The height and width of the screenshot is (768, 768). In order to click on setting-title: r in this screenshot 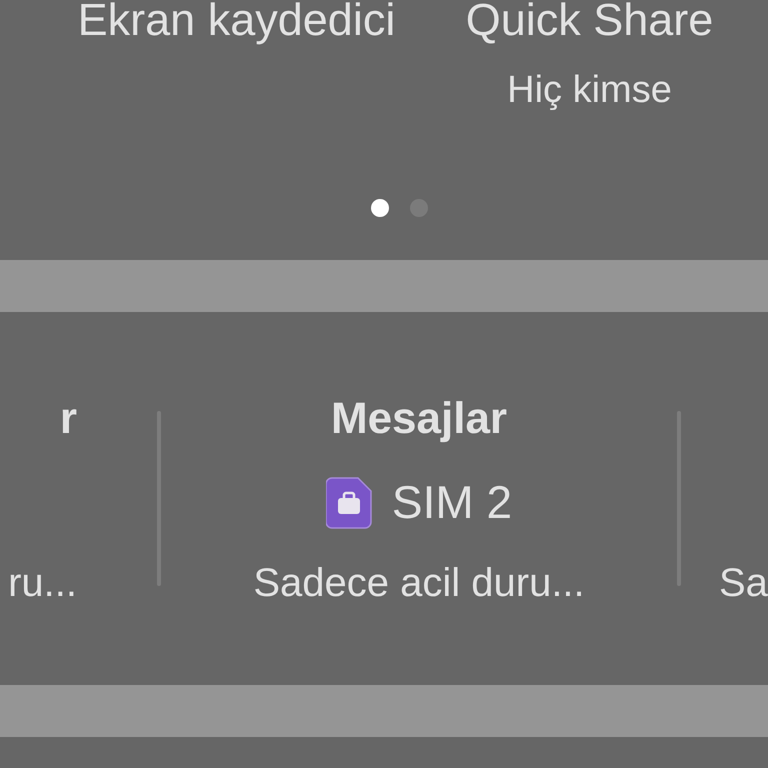, I will do `click(68, 418)`.